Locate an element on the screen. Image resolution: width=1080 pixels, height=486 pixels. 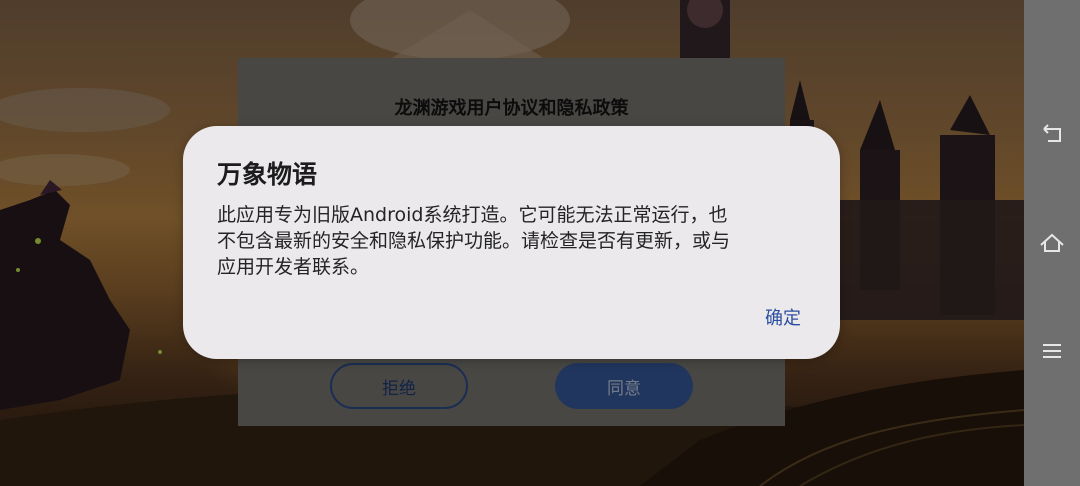
back-icon is located at coordinates (1052, 133).